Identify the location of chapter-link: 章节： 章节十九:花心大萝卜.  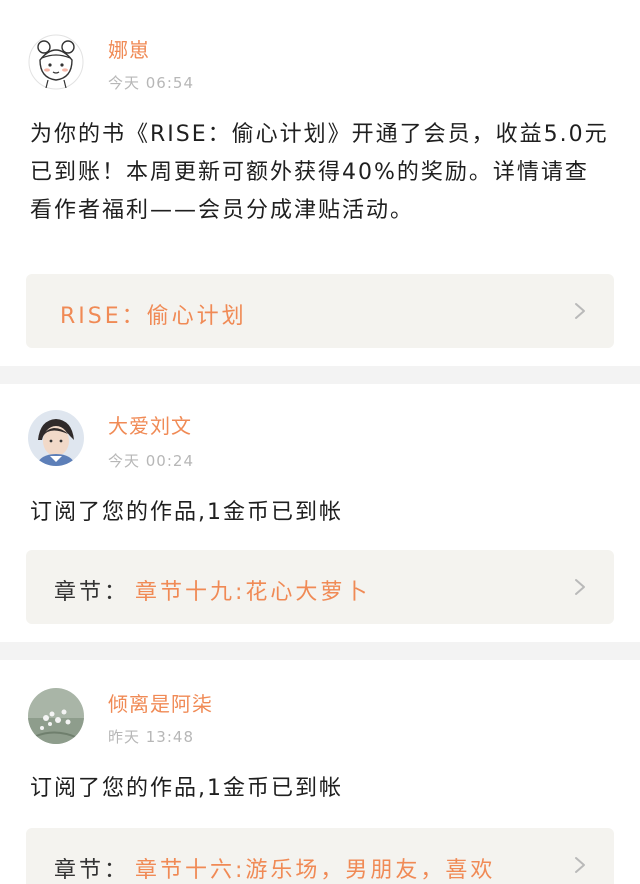
(320, 587).